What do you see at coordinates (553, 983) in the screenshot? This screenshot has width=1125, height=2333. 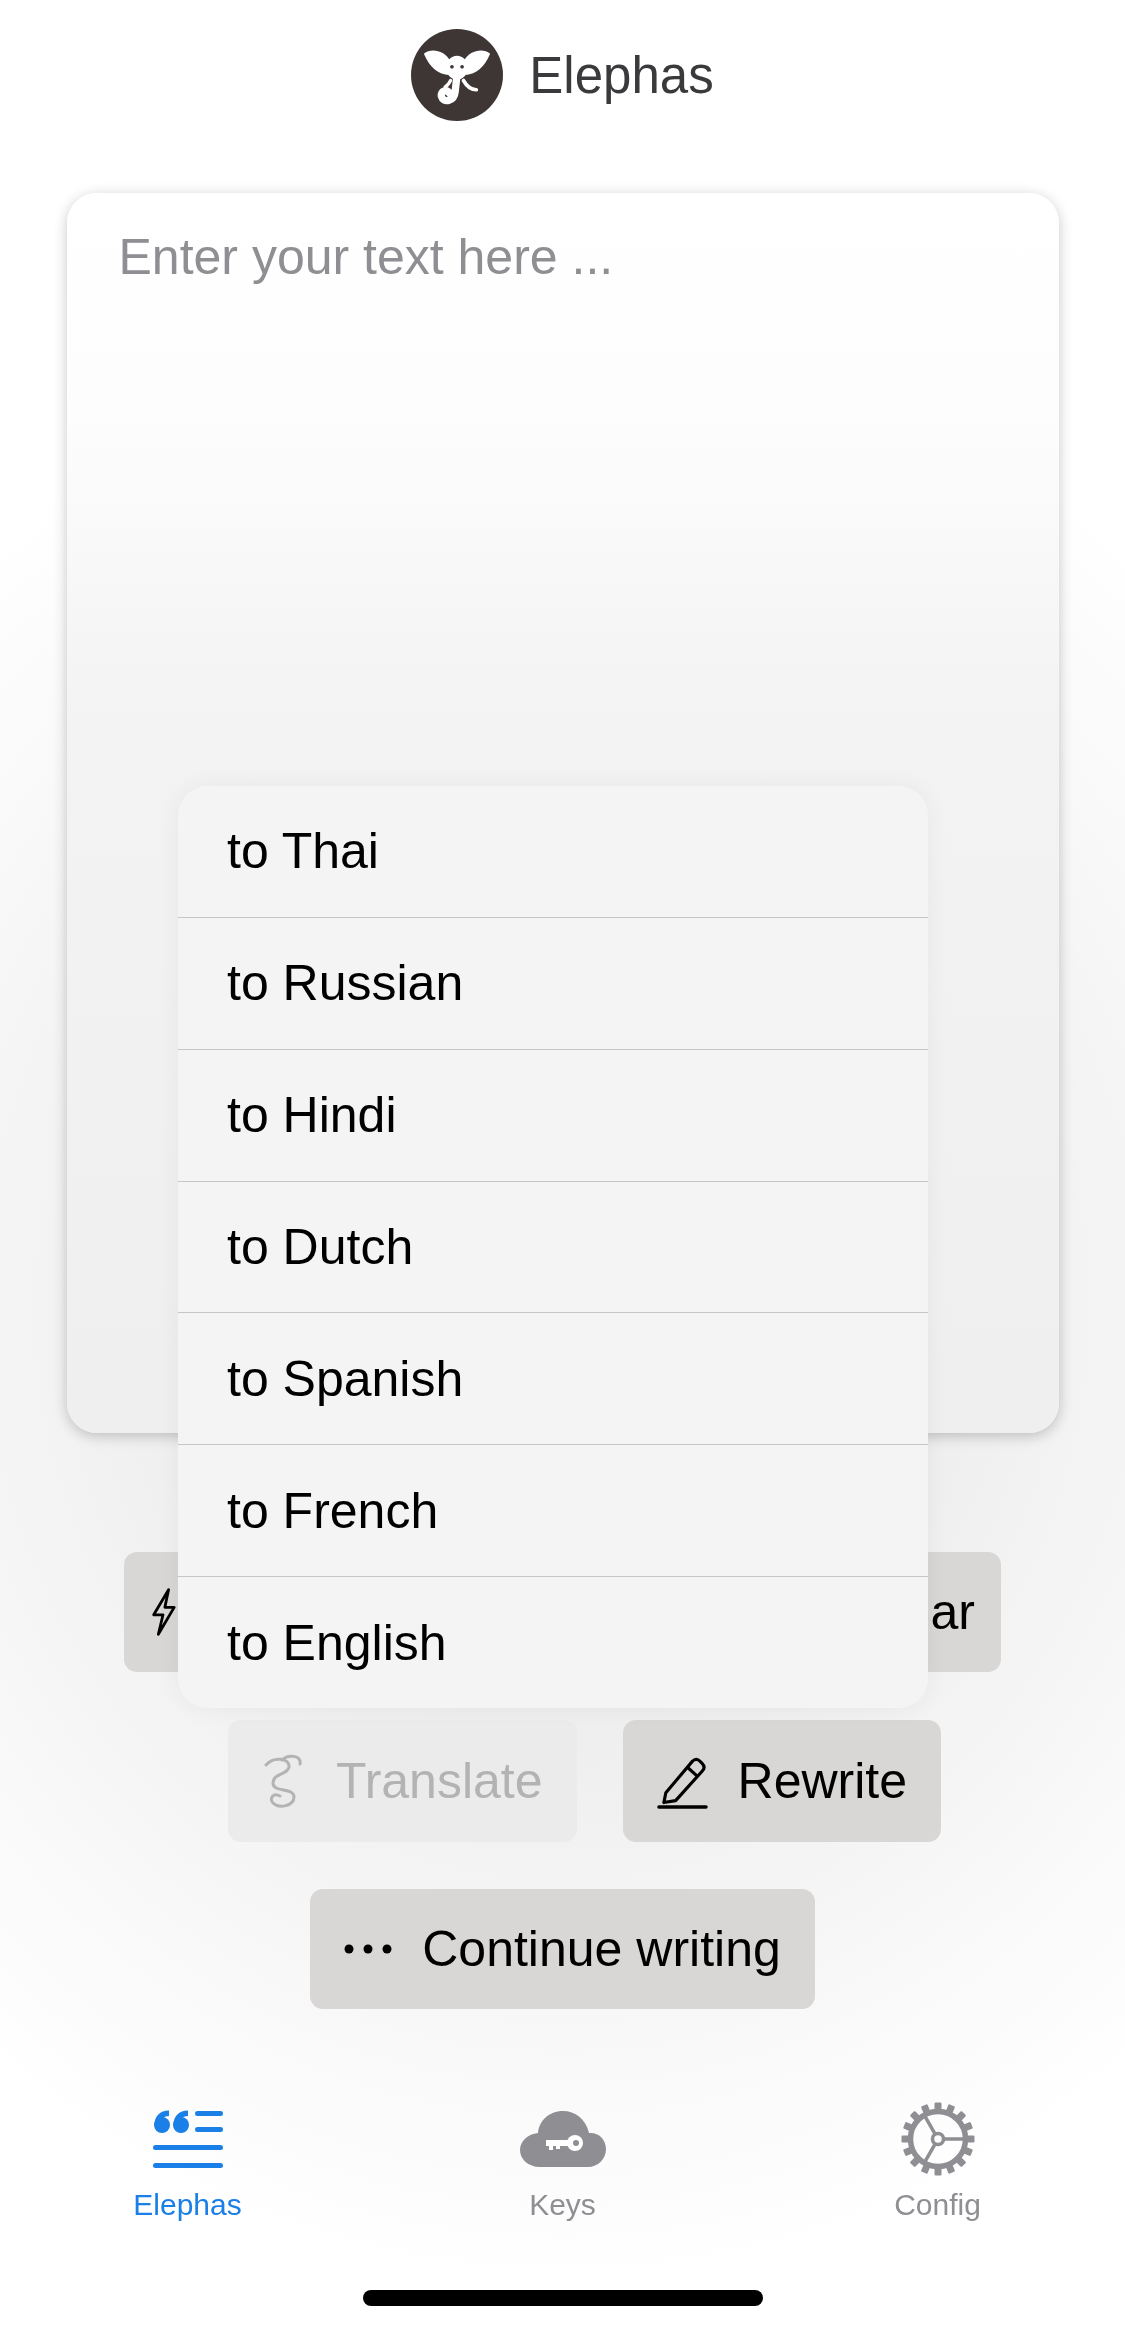 I see `menu-item: to Russian` at bounding box center [553, 983].